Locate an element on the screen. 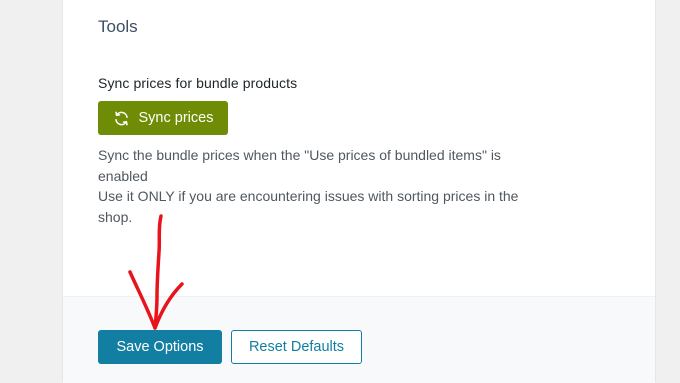  reset-defaults-button: Reset Defaults is located at coordinates (296, 347).